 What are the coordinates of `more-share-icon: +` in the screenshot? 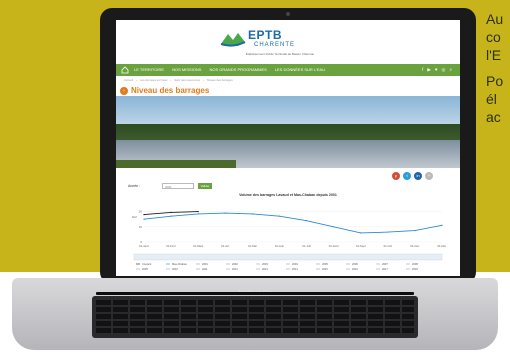 It's located at (429, 176).